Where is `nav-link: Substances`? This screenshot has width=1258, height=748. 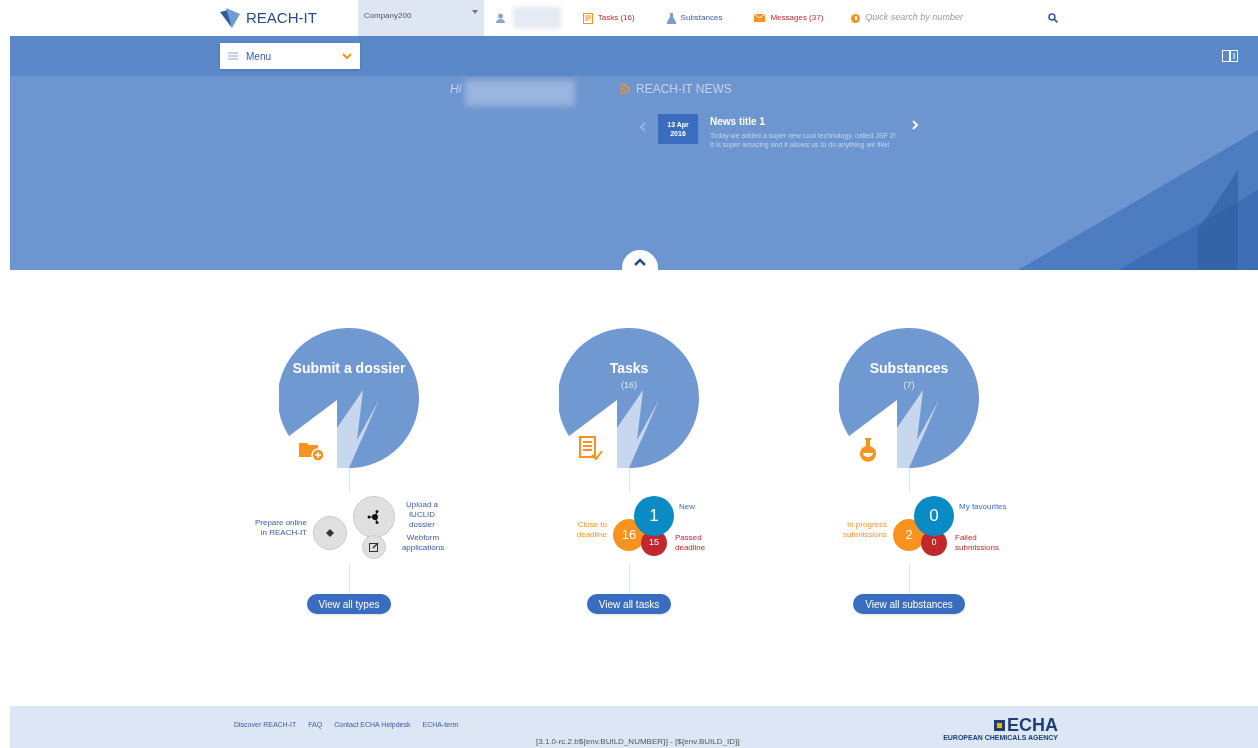
nav-link: Substances is located at coordinates (694, 18).